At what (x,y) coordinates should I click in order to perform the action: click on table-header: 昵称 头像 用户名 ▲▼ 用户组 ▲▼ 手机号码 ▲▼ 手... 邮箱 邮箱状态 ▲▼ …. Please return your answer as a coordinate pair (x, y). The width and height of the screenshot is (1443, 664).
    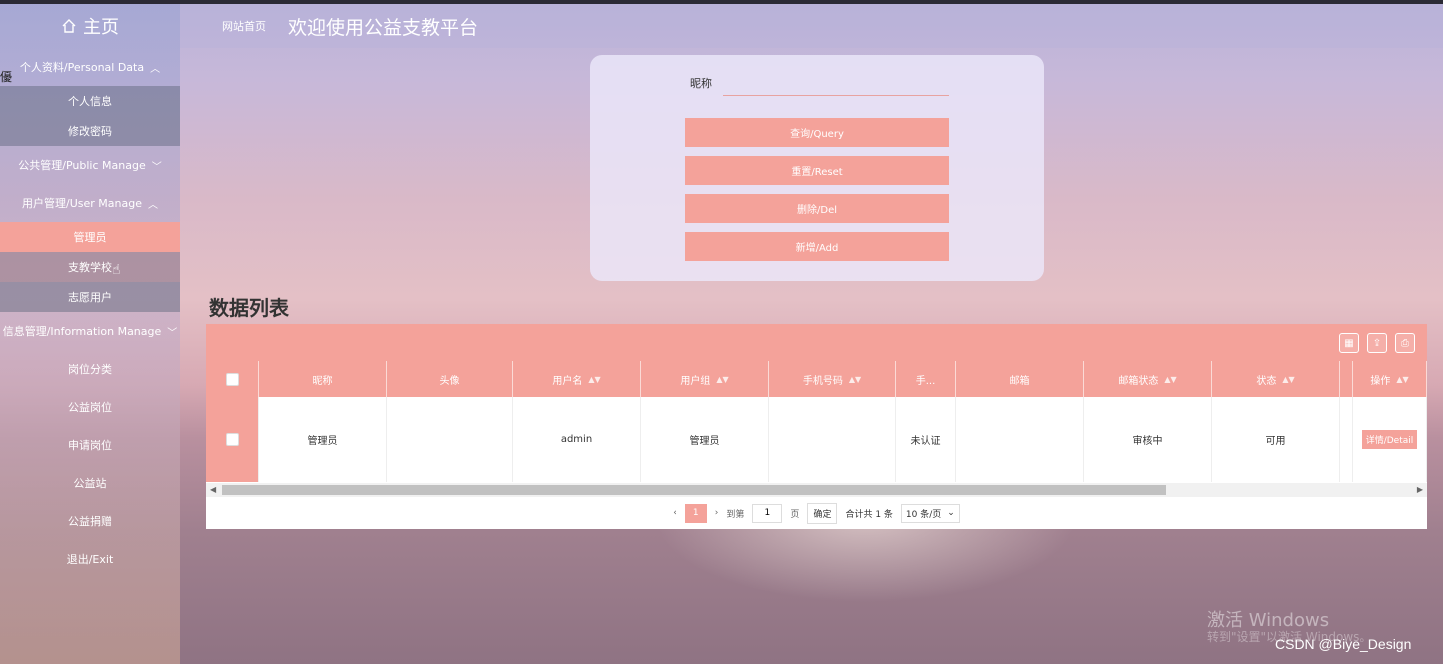
    Looking at the image, I should click on (816, 379).